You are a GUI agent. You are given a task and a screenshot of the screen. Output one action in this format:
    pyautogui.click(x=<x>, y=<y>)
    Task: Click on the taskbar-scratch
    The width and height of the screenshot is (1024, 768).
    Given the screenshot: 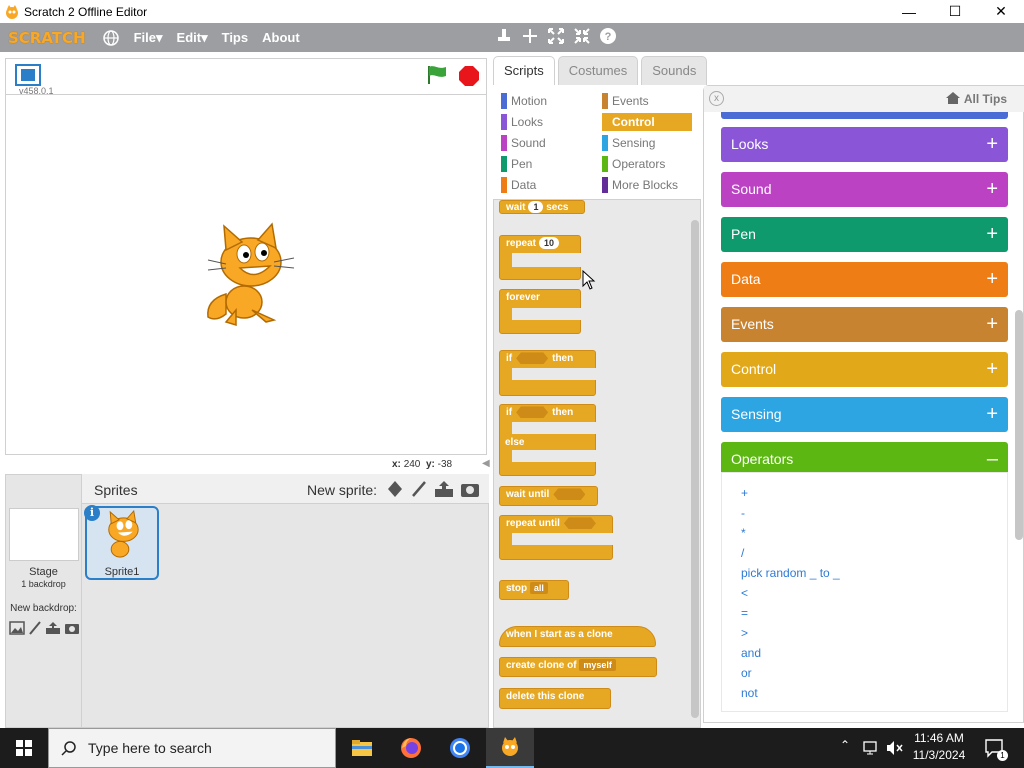 What is the action you would take?
    pyautogui.click(x=510, y=748)
    